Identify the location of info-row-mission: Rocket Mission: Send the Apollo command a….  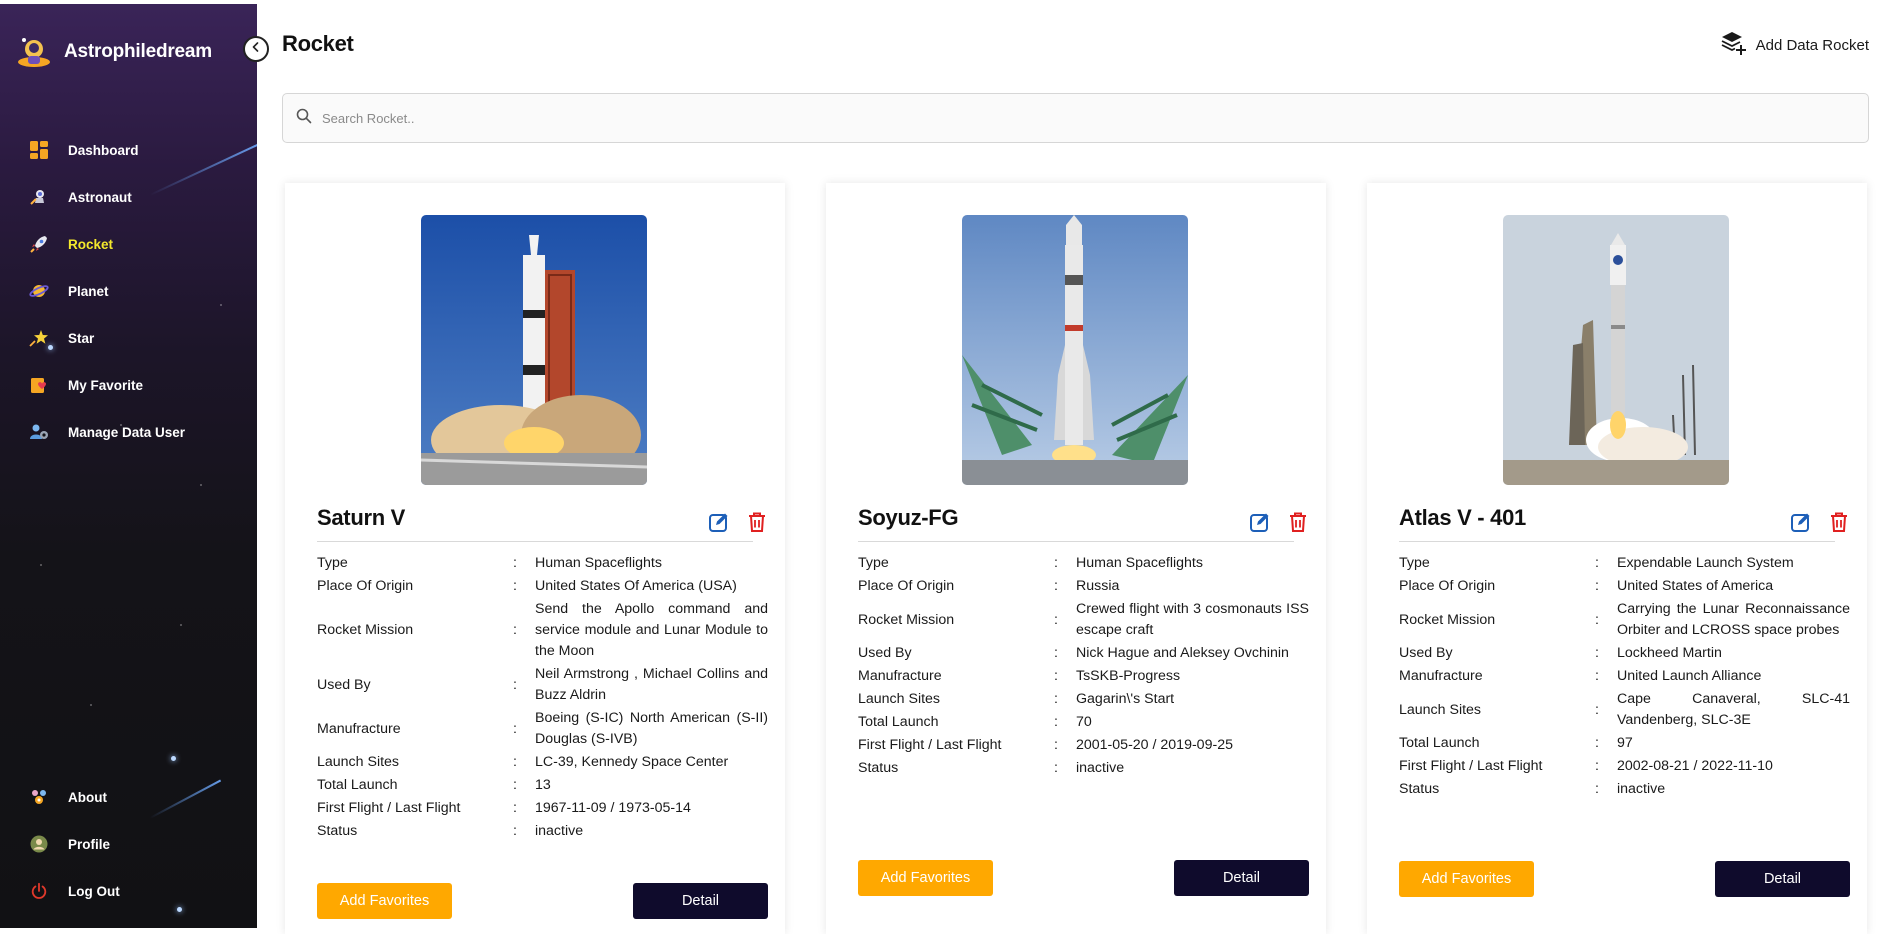
(542, 630).